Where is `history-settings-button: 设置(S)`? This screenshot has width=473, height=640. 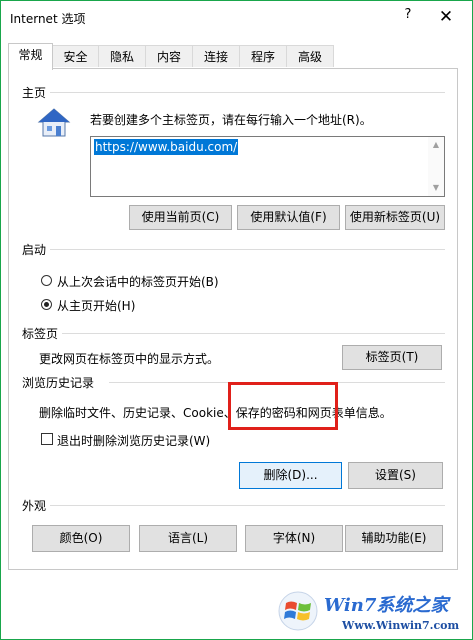
history-settings-button: 设置(S) is located at coordinates (395, 475).